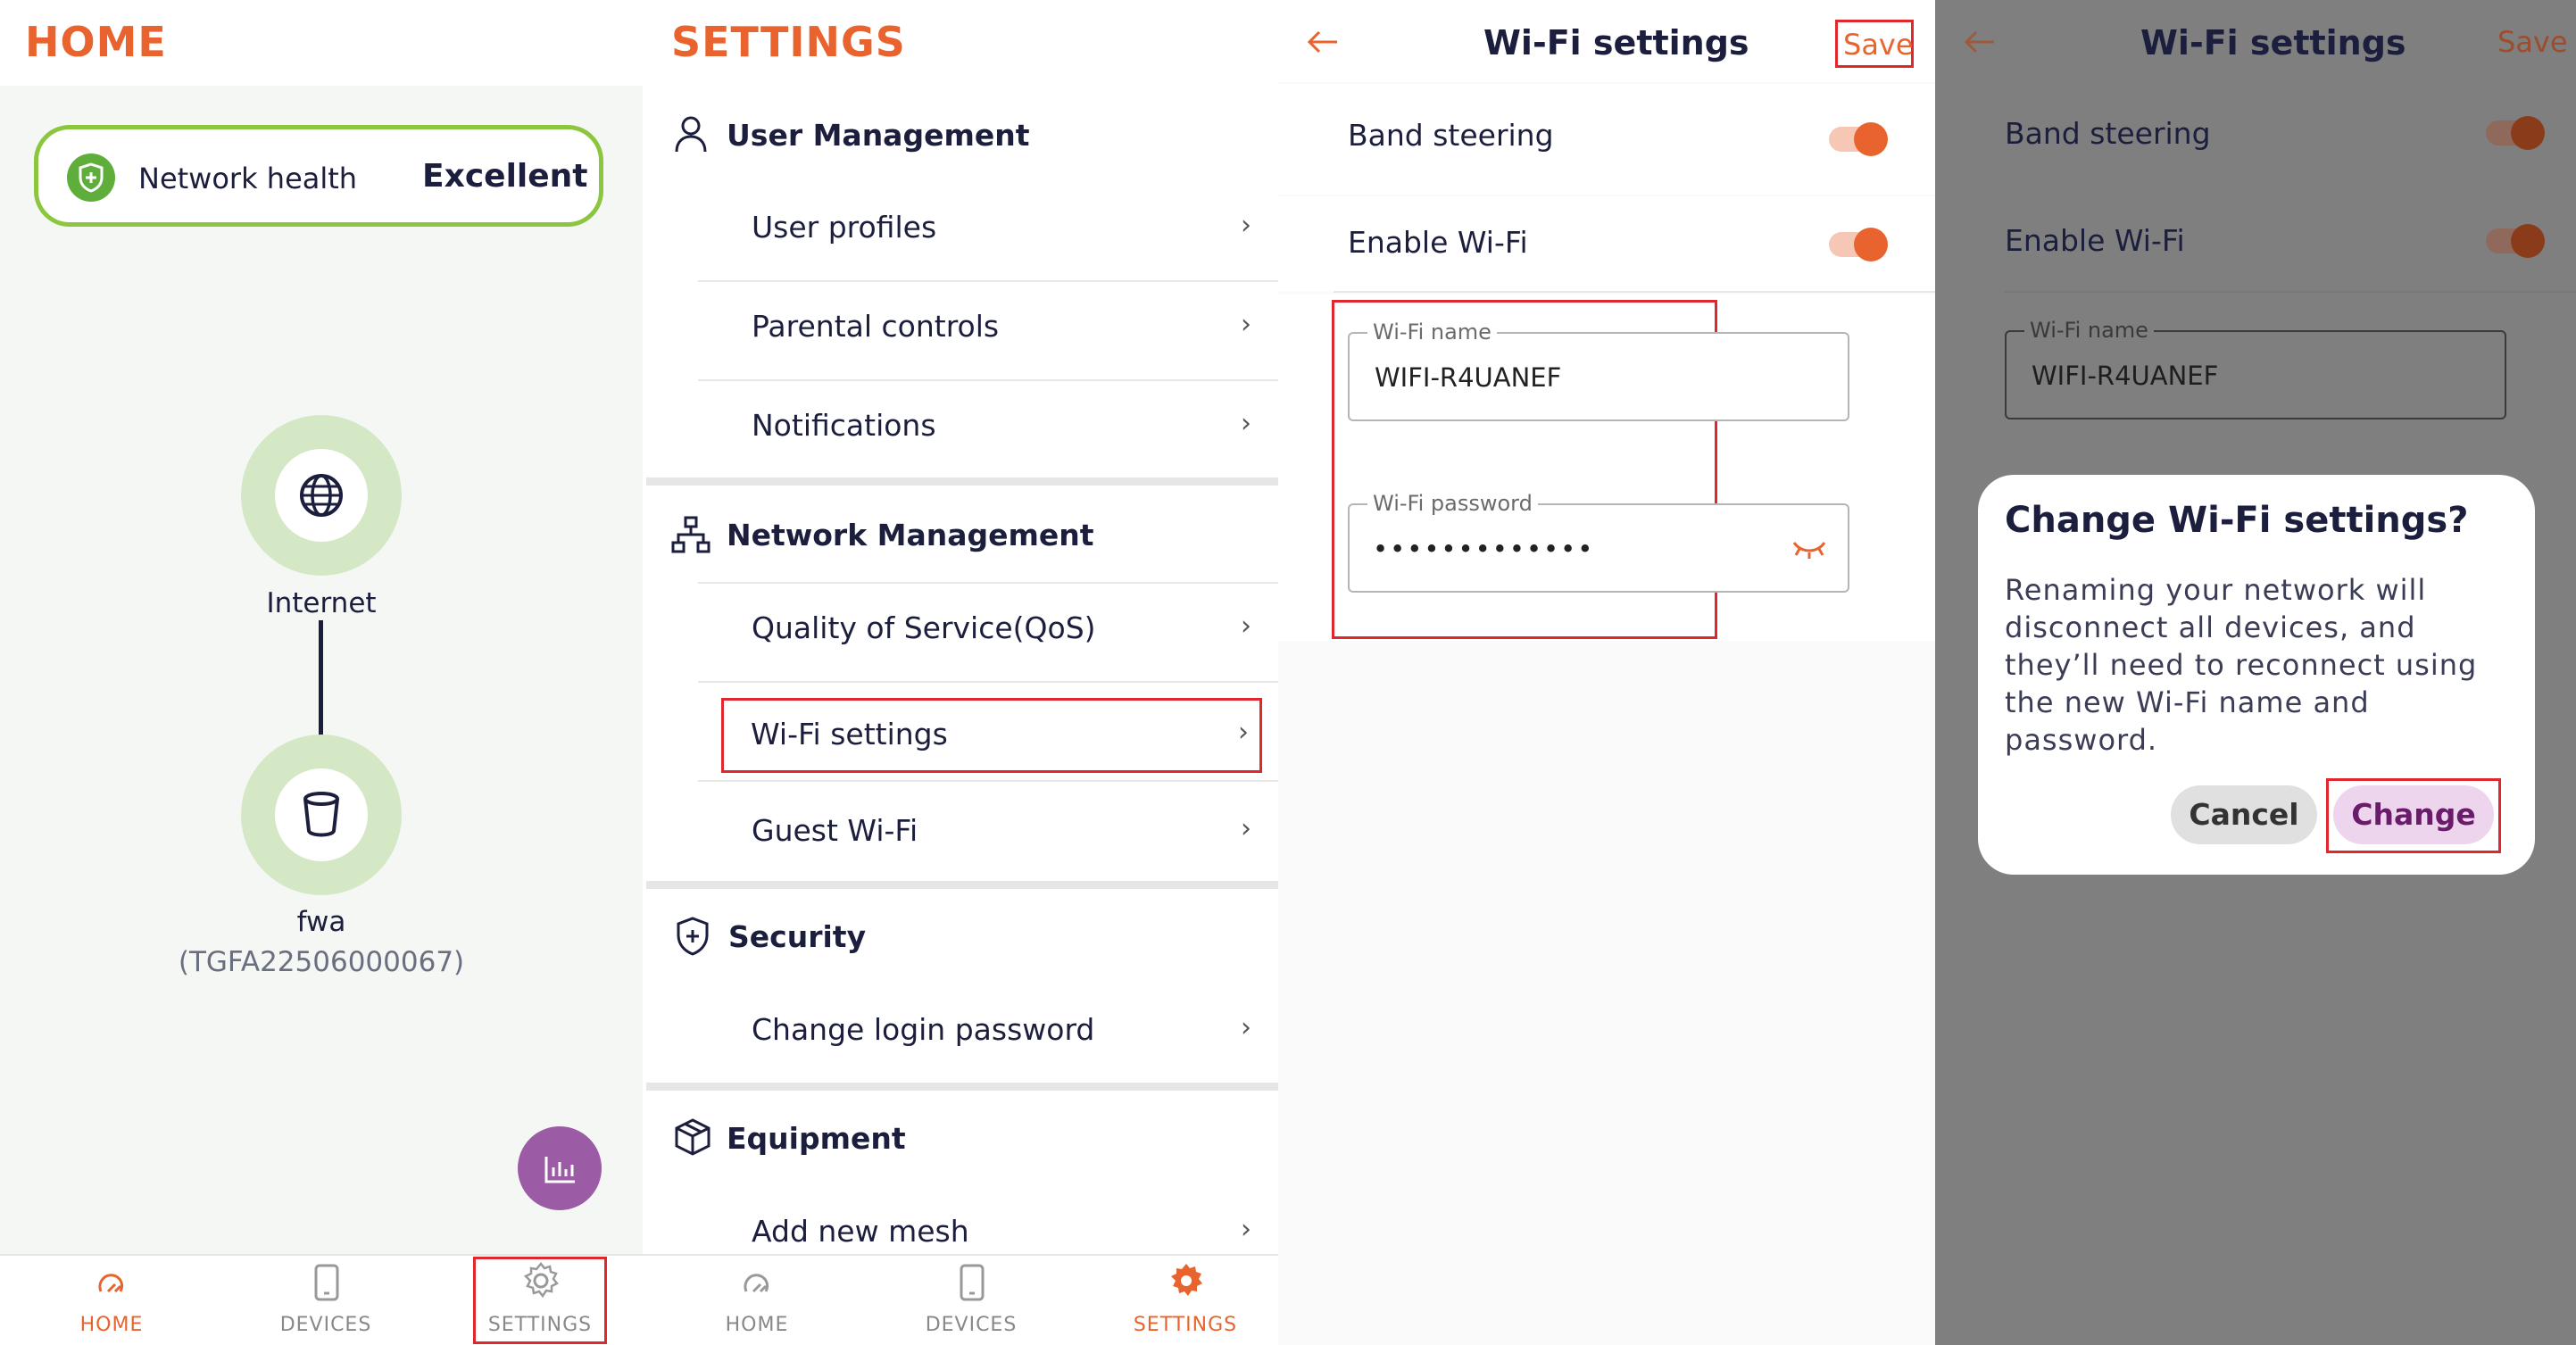 The width and height of the screenshot is (2576, 1345). Describe the element at coordinates (321, 962) in the screenshot. I see `device-id: (TGFA22506000067)` at that location.